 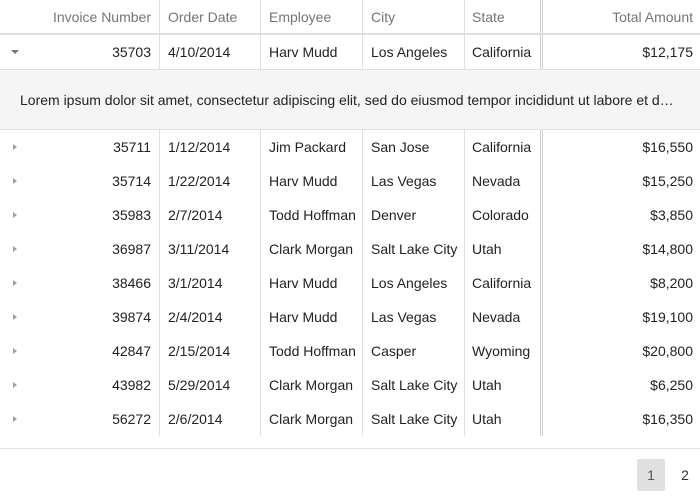 What do you see at coordinates (209, 215) in the screenshot?
I see `cell-order-date: 2/7/2014` at bounding box center [209, 215].